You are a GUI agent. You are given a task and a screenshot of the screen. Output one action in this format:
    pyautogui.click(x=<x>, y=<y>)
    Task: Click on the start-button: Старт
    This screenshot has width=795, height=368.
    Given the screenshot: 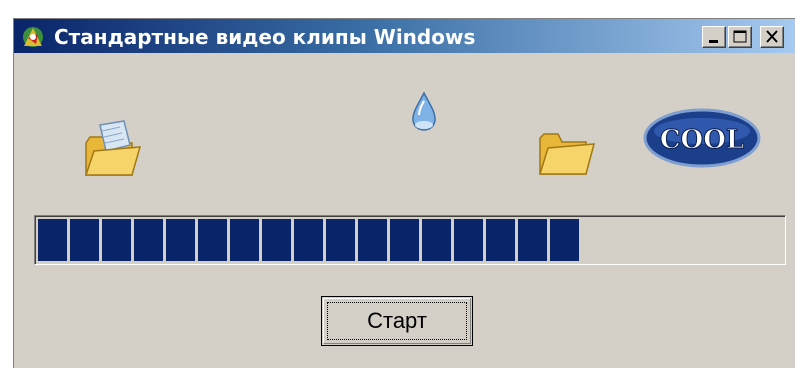 What is the action you would take?
    pyautogui.click(x=397, y=321)
    